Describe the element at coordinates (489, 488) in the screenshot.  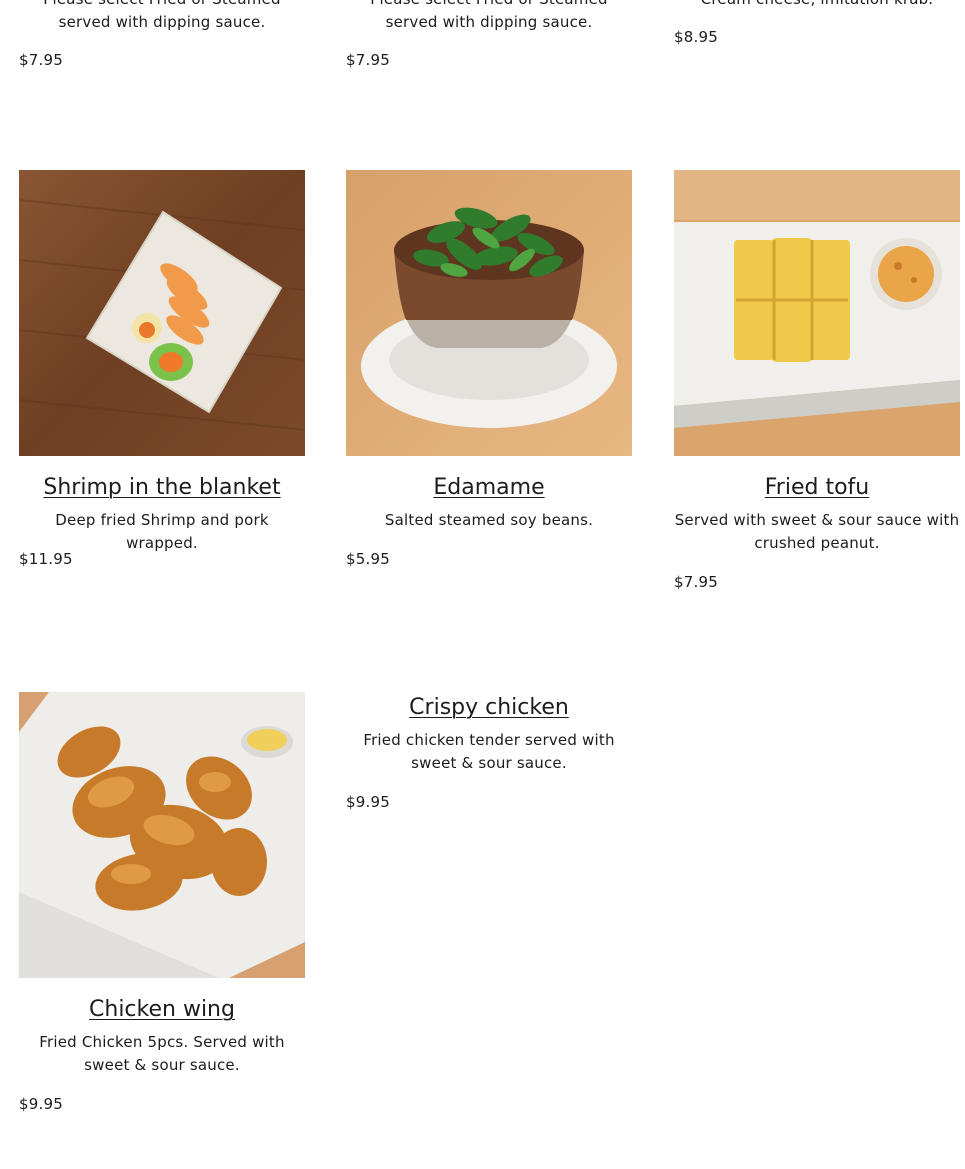
I see `item-name-link: Edamame` at that location.